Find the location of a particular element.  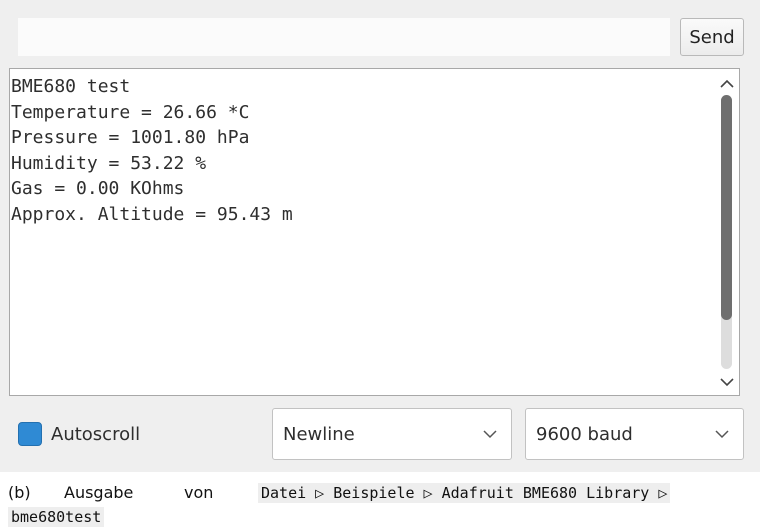

scroll-track is located at coordinates (726, 232).